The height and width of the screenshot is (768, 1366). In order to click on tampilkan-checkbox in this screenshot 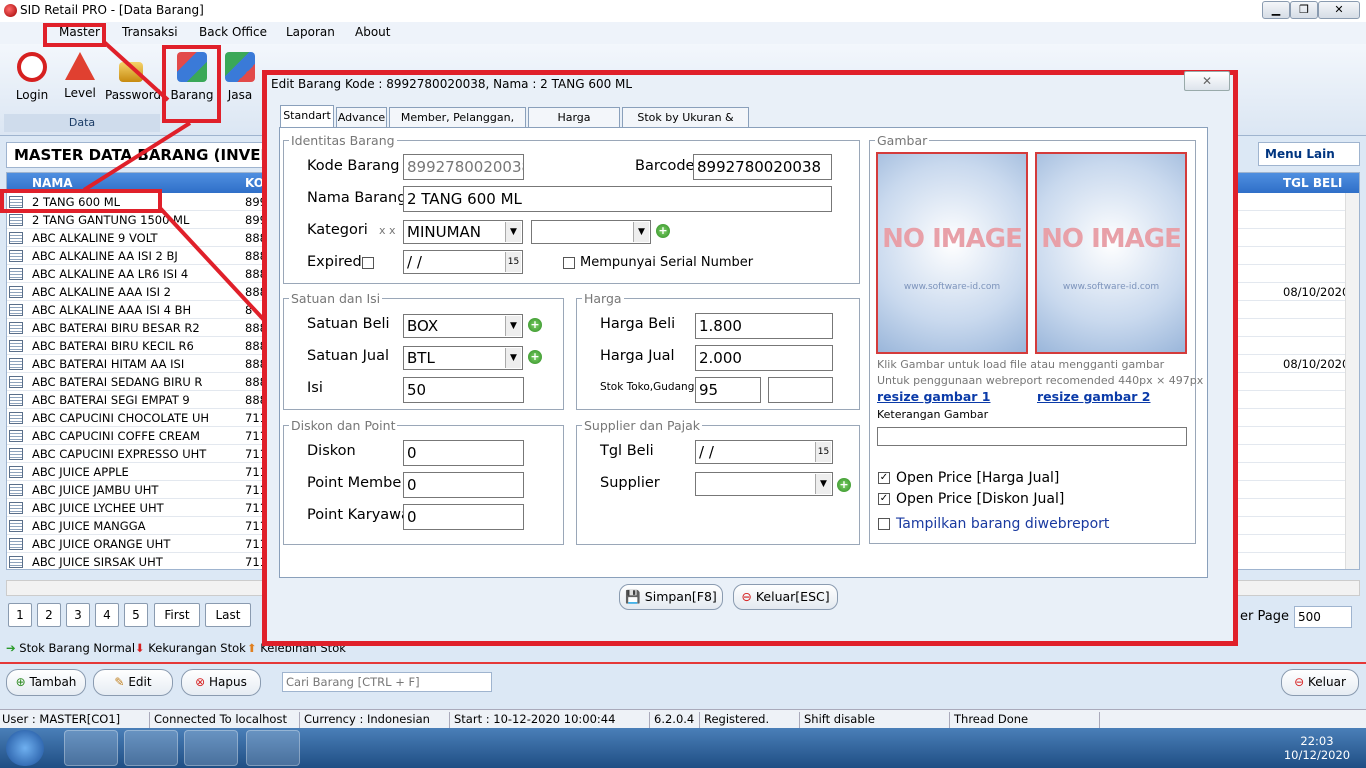, I will do `click(884, 524)`.